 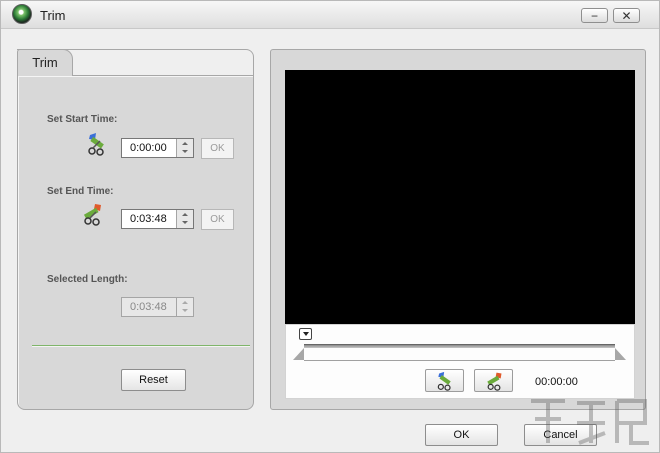 I want to click on tab-trim: Trim, so click(x=45, y=62).